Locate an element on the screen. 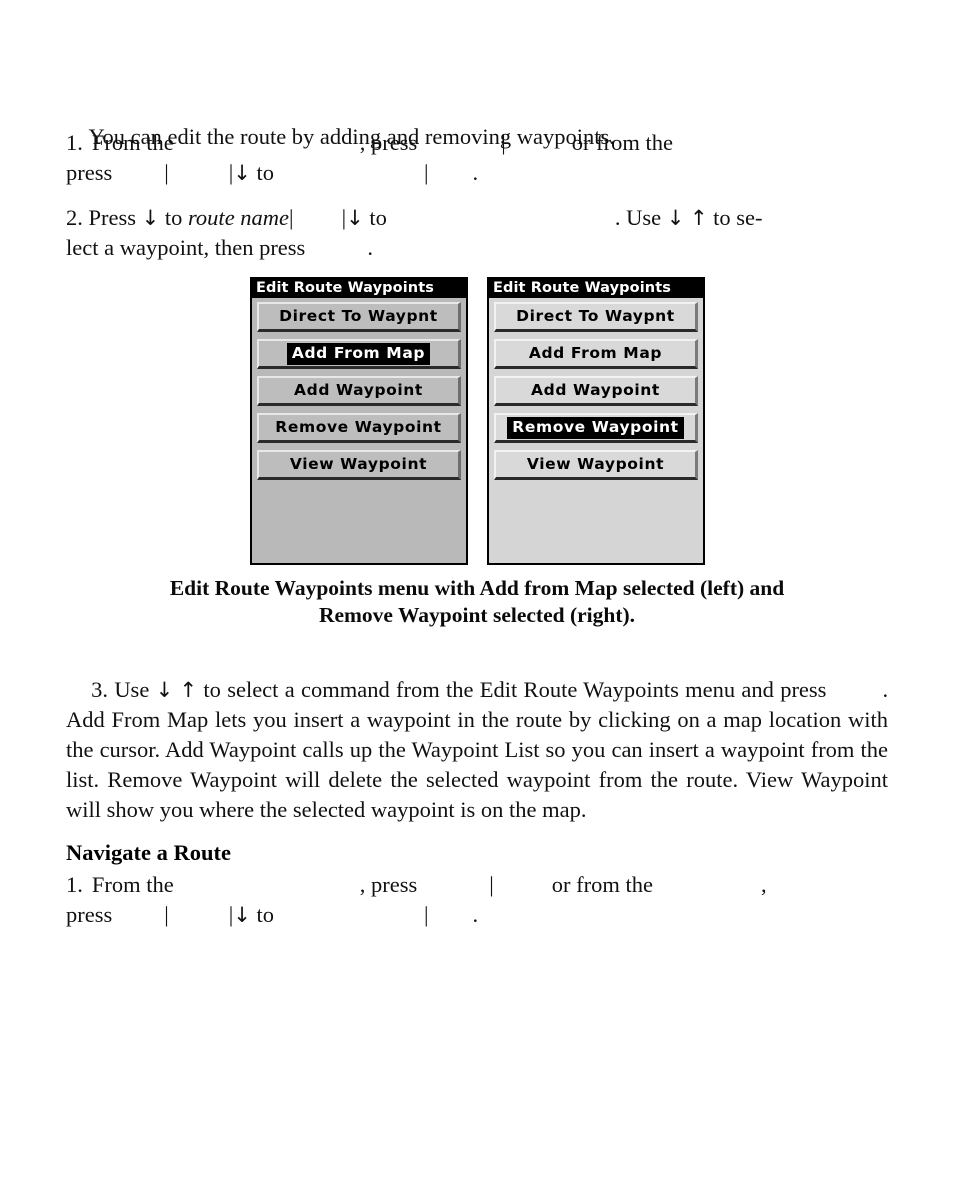  route-name-italic: route name is located at coordinates (239, 217).